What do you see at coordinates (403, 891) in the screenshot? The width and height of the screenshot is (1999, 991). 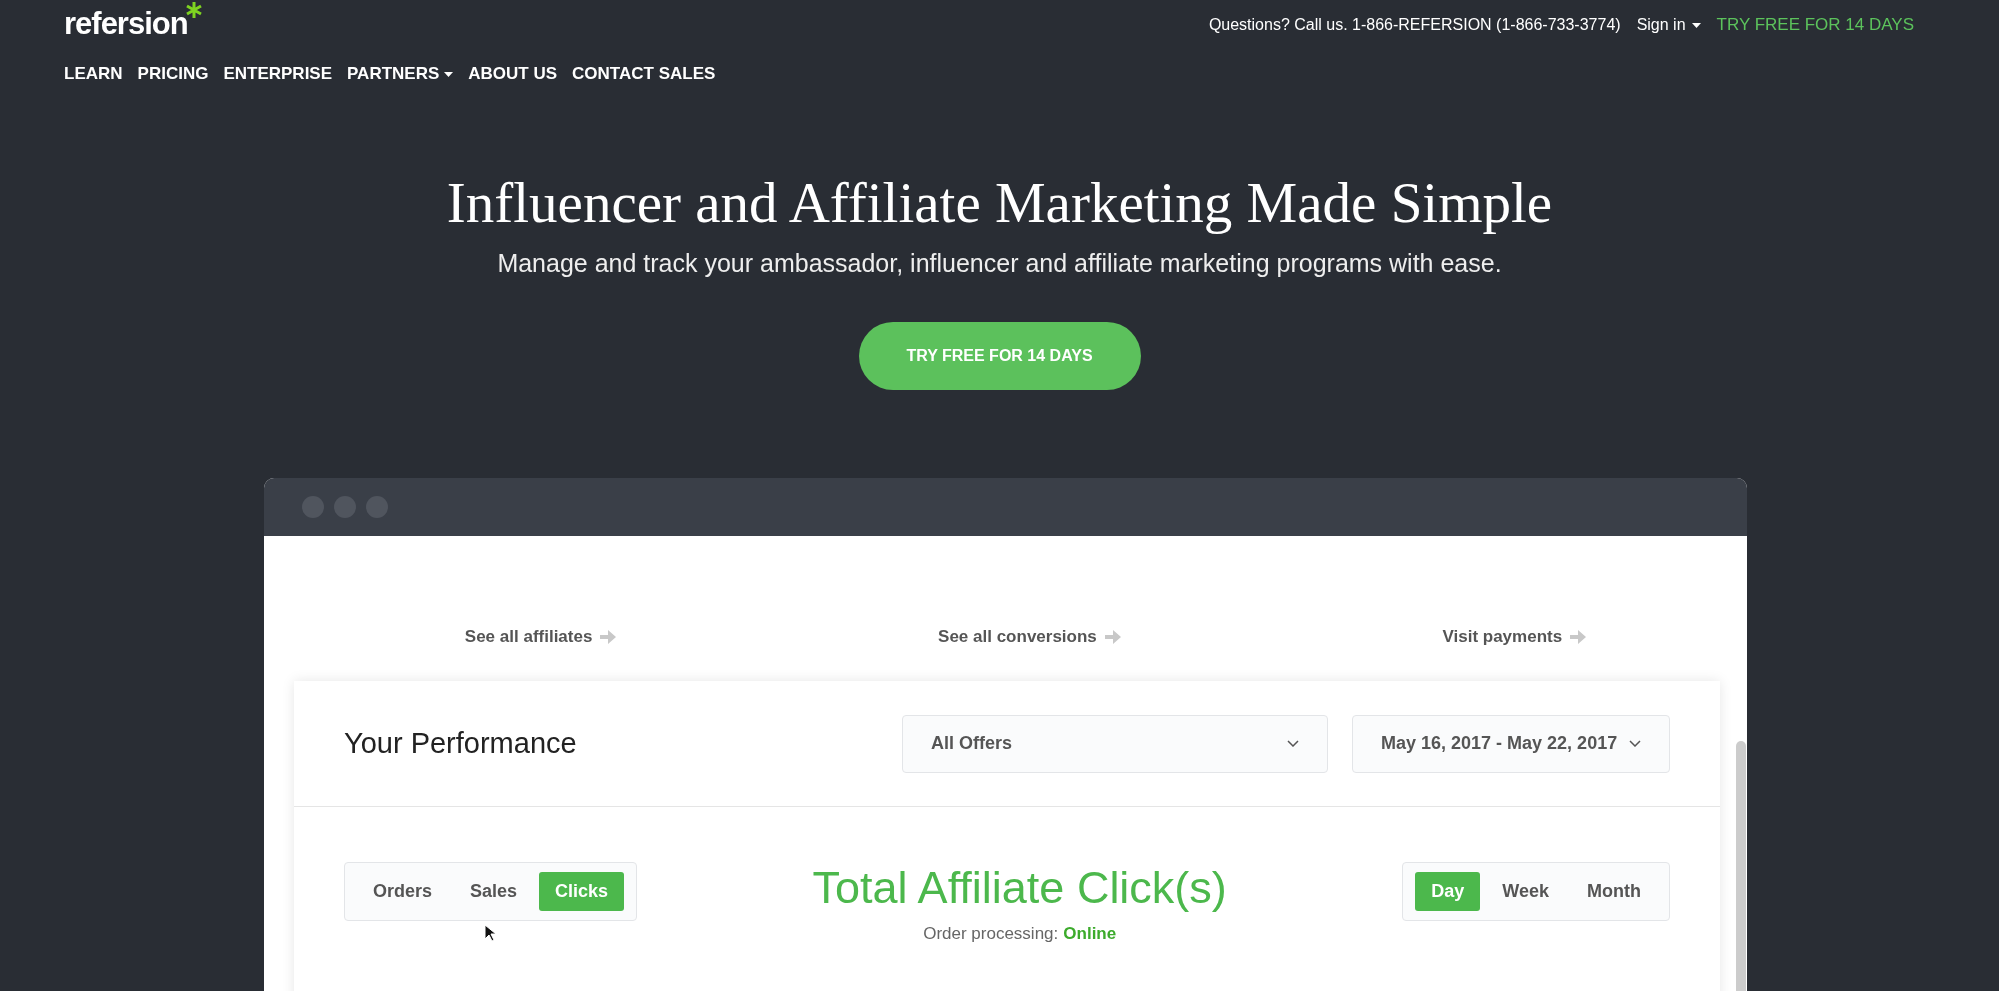 I see `segment-tab: Orders` at bounding box center [403, 891].